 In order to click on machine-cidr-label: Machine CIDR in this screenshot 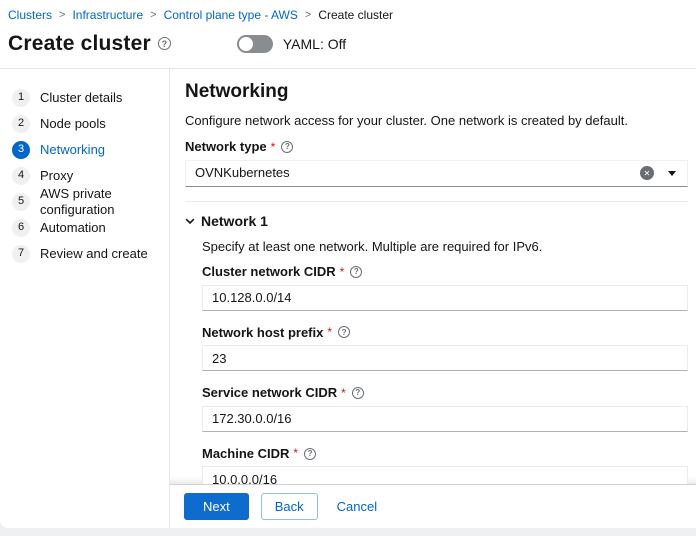, I will do `click(246, 453)`.